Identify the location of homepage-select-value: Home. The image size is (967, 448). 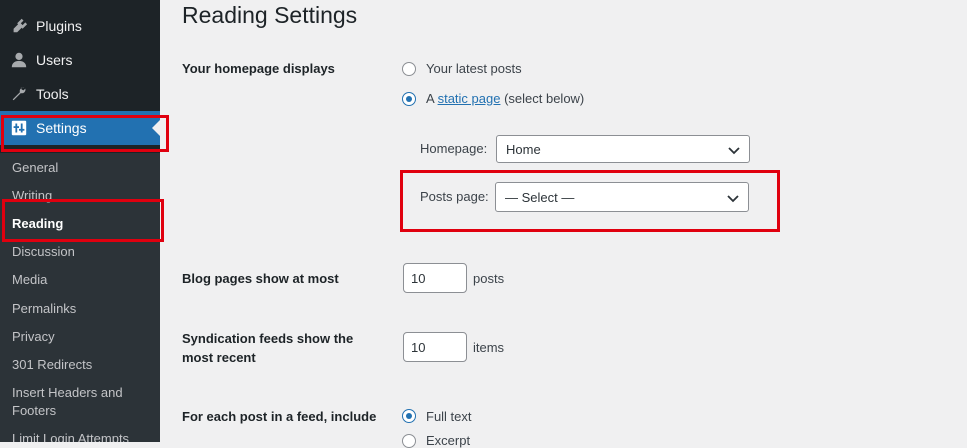
(523, 149).